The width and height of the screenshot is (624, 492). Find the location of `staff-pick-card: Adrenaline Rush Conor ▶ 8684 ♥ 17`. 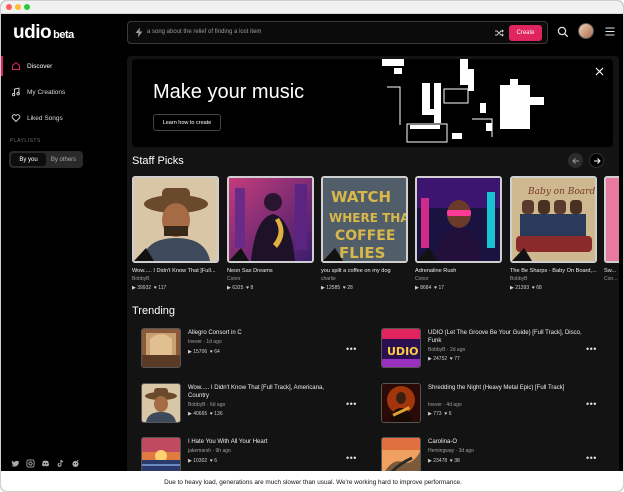

staff-pick-card: Adrenaline Rush Conor ▶ 8684 ♥ 17 is located at coordinates (458, 233).